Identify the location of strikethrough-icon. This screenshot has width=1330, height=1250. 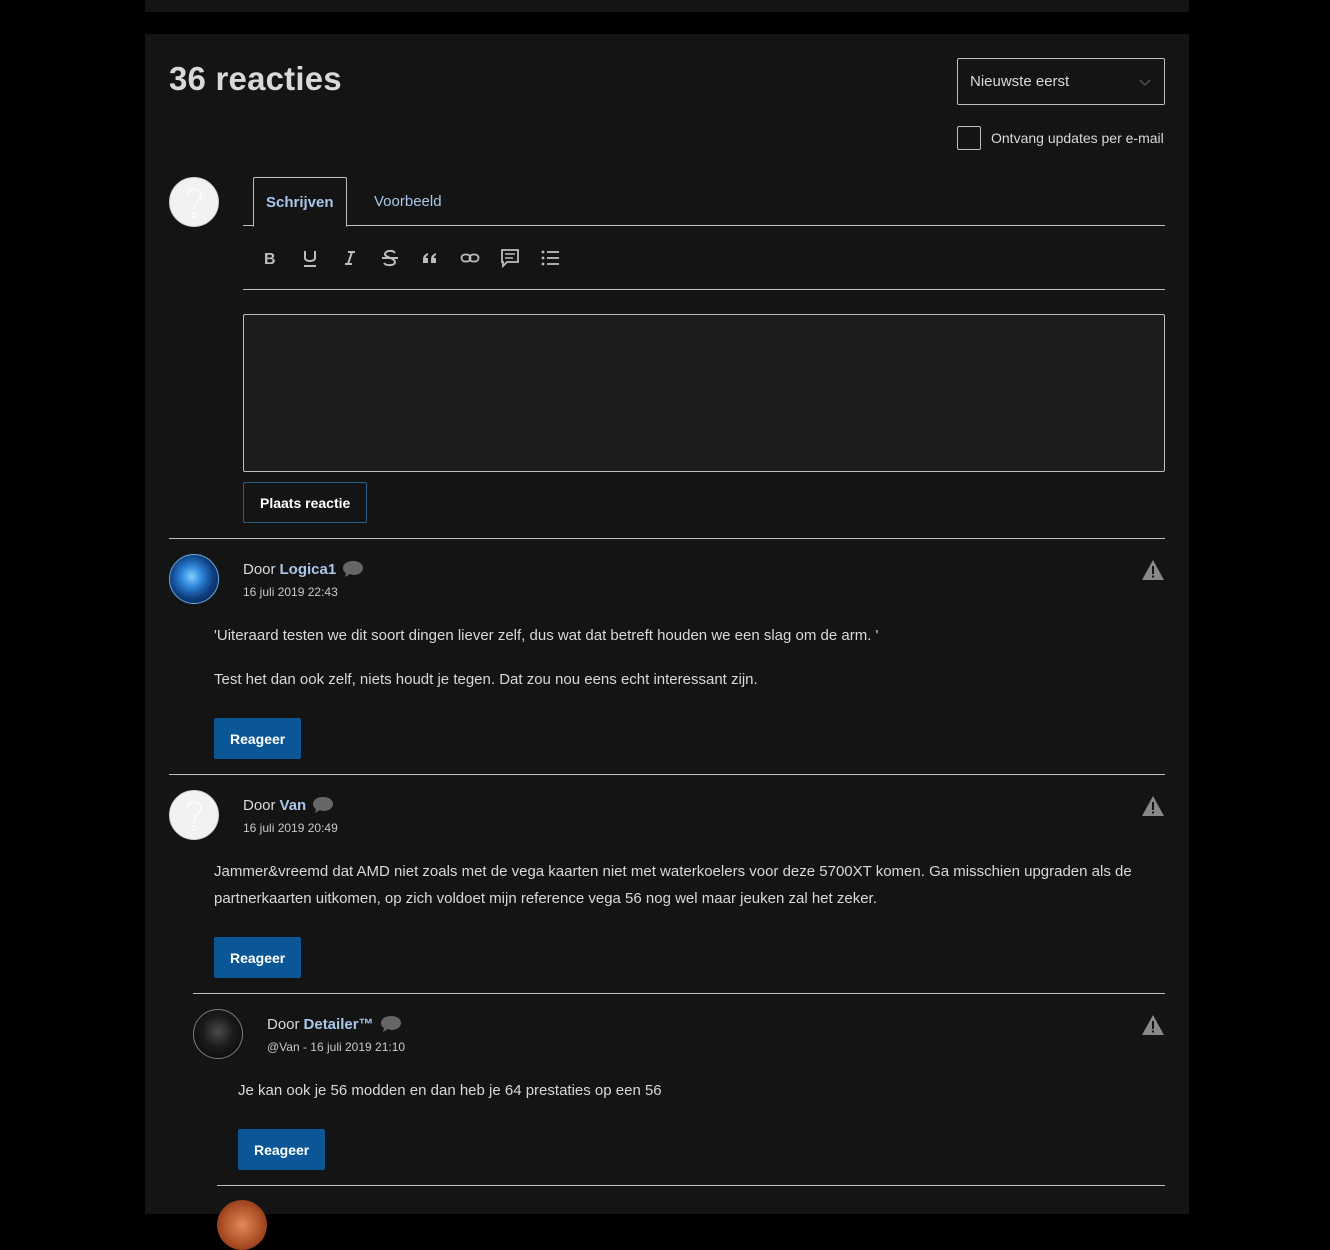
(390, 257).